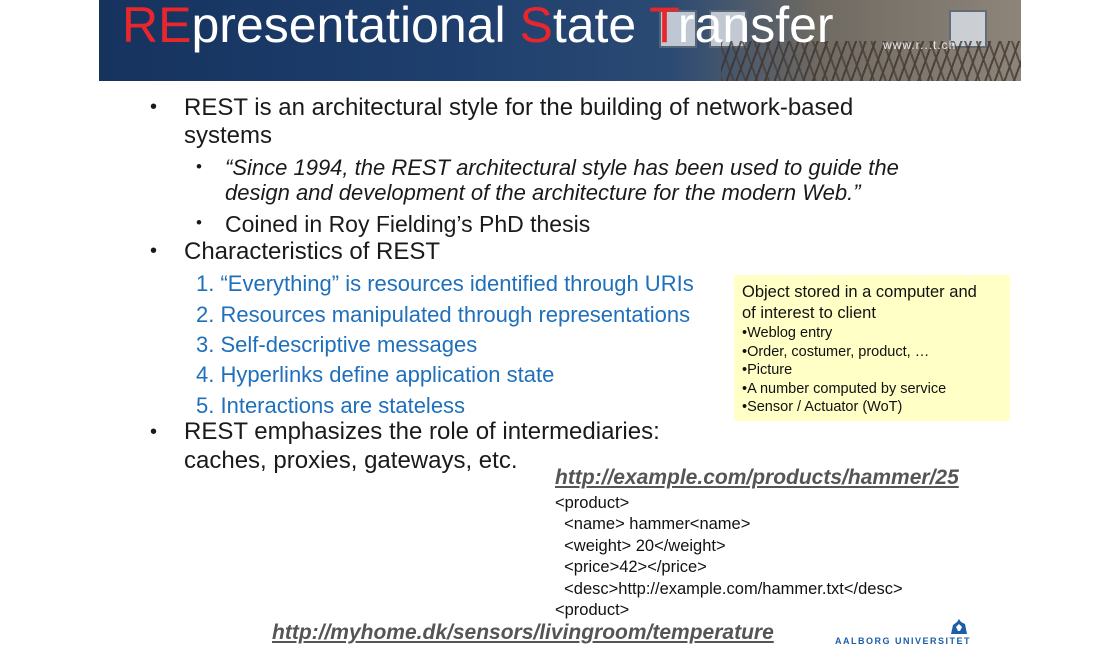  I want to click on item-number: 2., so click(205, 314).